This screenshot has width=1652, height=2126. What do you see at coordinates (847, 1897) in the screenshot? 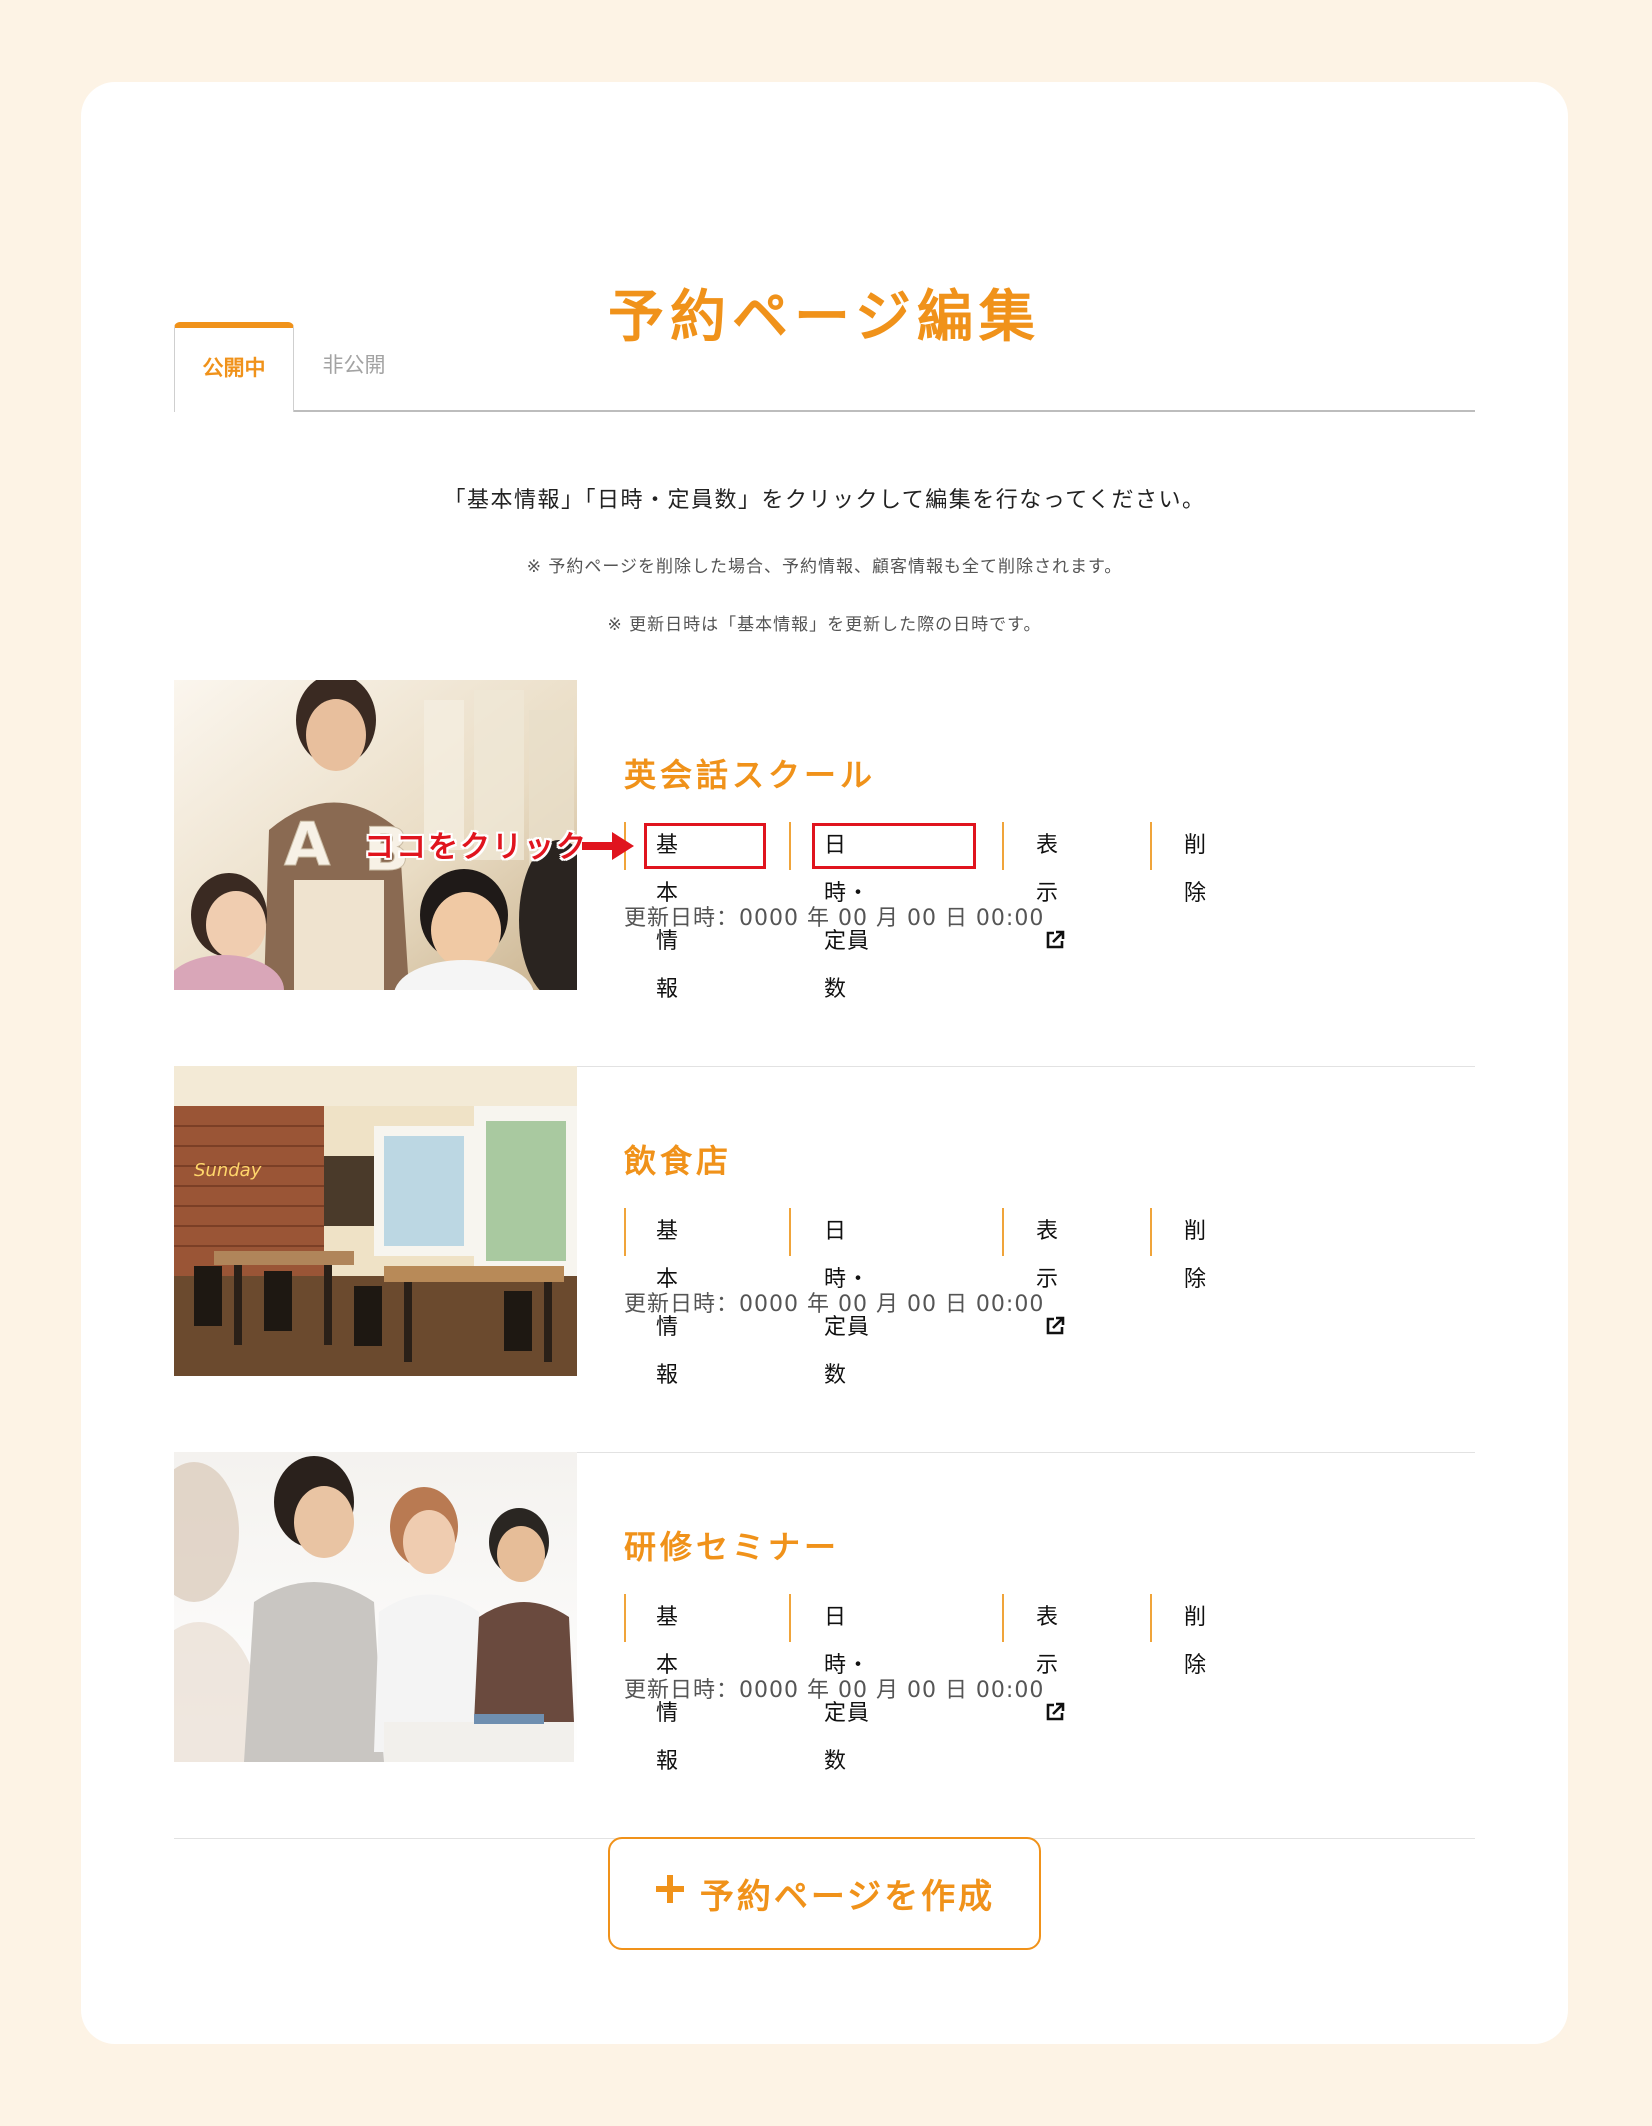
I see `create-button-label: 予約ページを作成` at bounding box center [847, 1897].